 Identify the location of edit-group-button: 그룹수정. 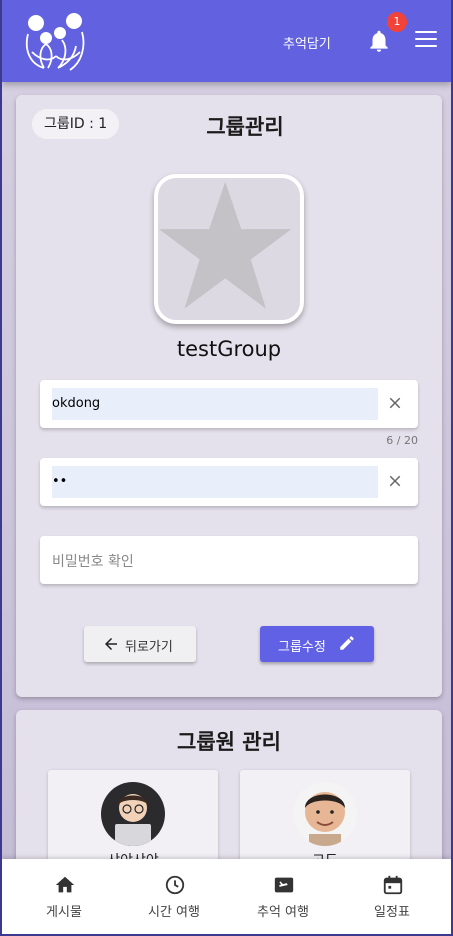
(317, 644).